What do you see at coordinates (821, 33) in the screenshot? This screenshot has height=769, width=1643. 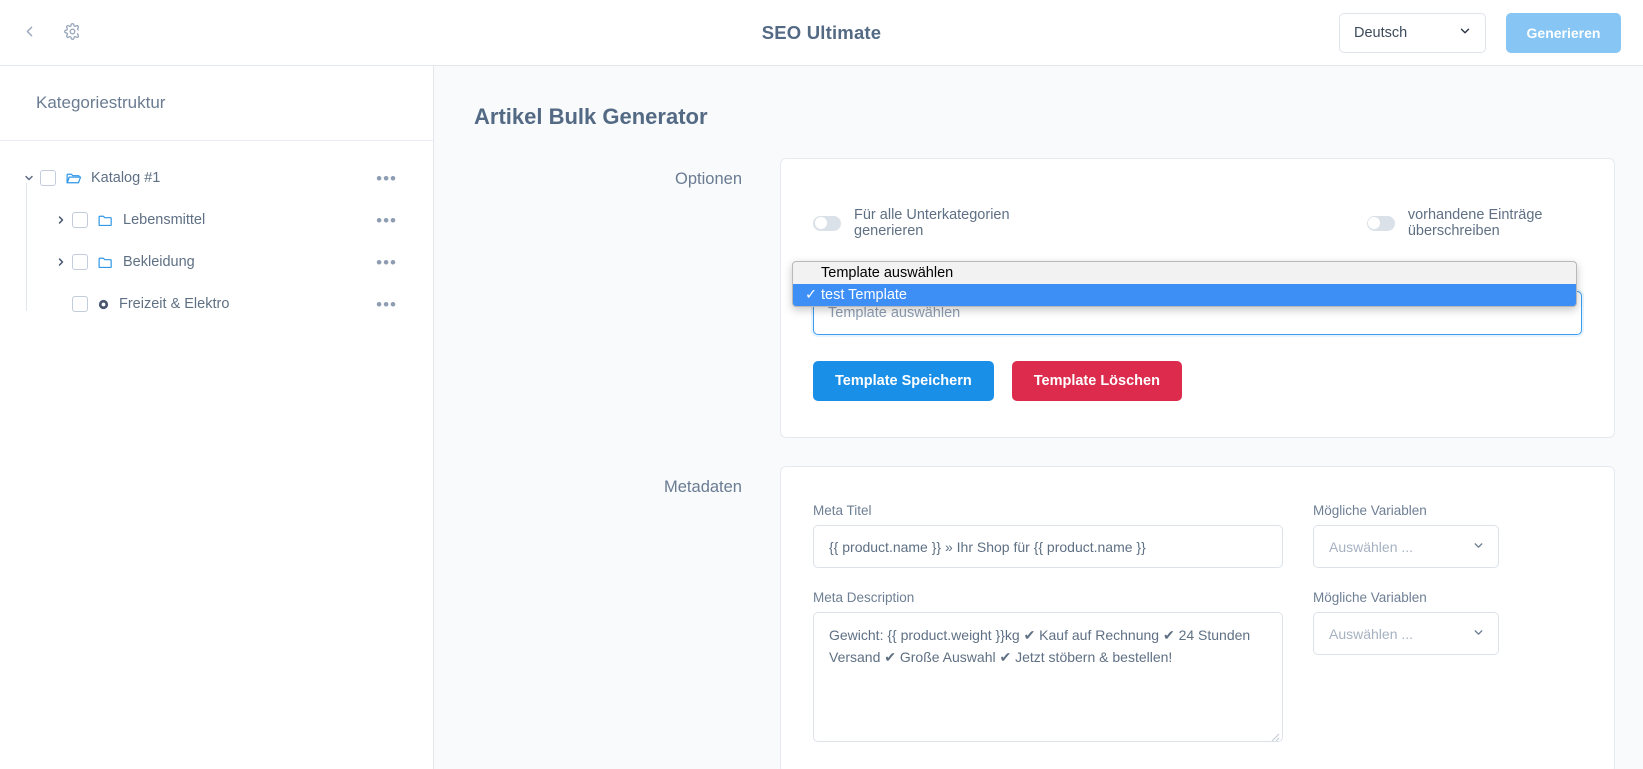 I see `app-header: SEO Ultimate Deutsch Generieren` at bounding box center [821, 33].